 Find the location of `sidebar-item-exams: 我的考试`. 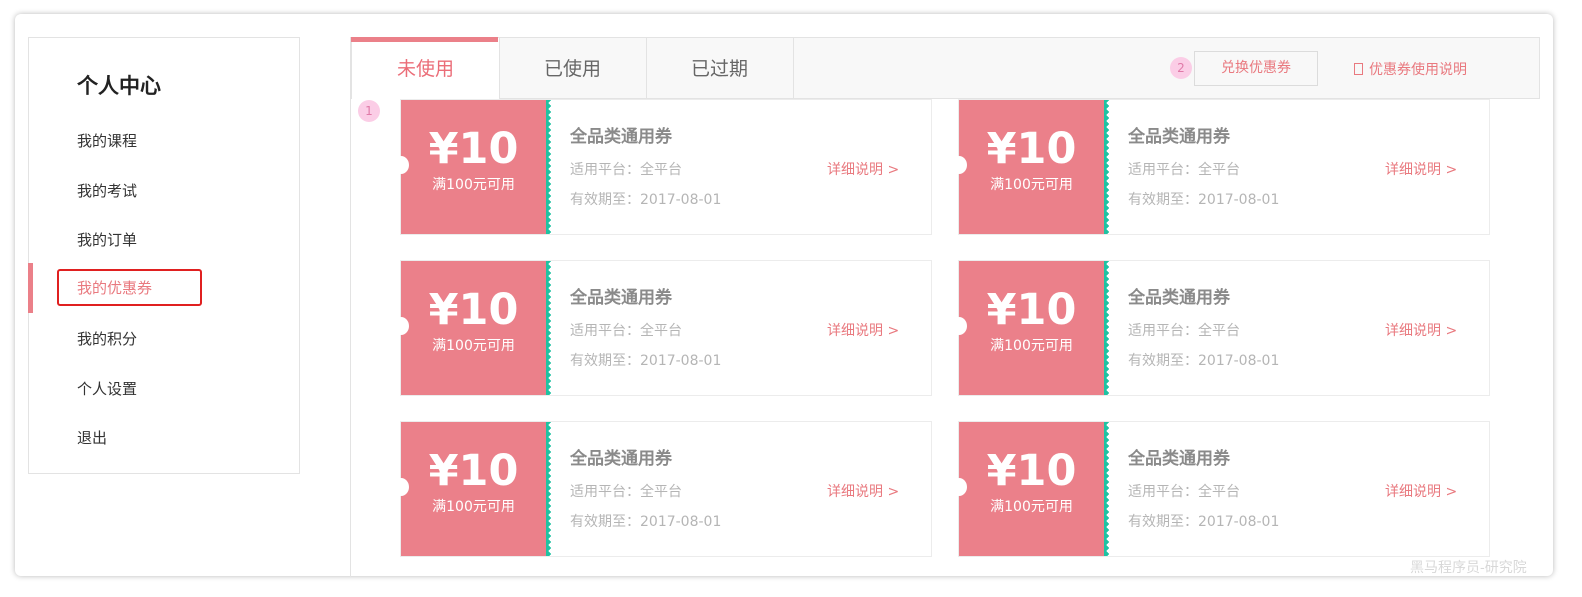

sidebar-item-exams: 我的考试 is located at coordinates (164, 190).